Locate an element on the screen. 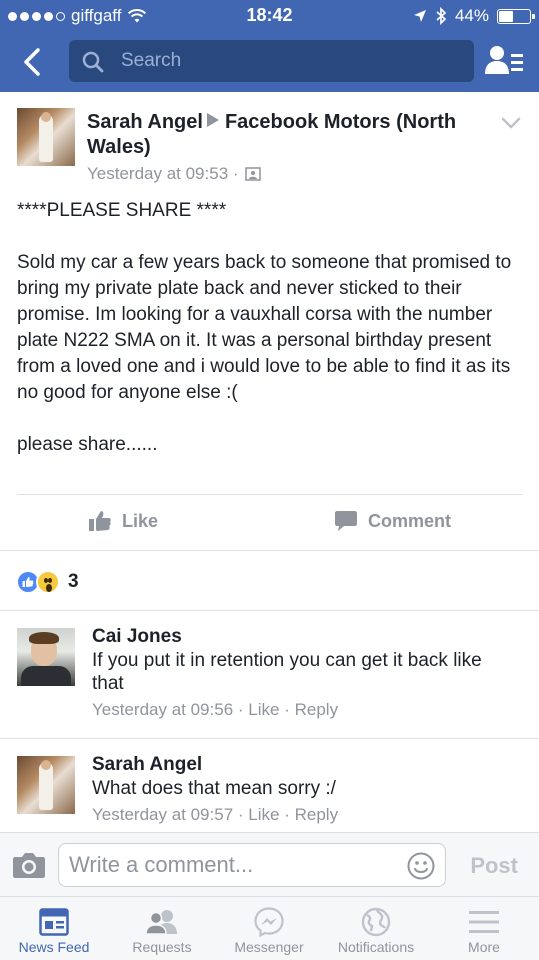 The height and width of the screenshot is (960, 539). post-header: Sarah Angel Facebook Motors (North Wales) is located at coordinates (284, 135).